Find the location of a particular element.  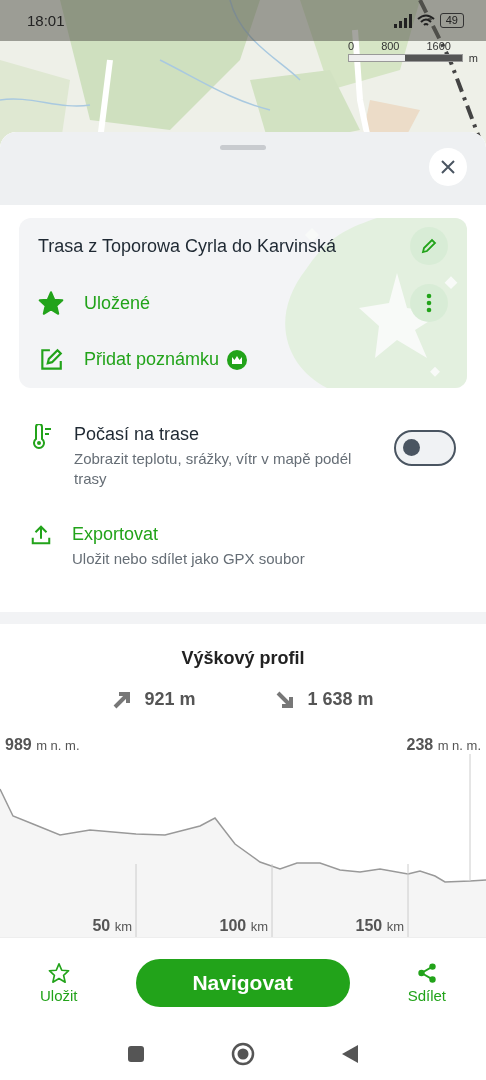

upload-icon is located at coordinates (41, 535).